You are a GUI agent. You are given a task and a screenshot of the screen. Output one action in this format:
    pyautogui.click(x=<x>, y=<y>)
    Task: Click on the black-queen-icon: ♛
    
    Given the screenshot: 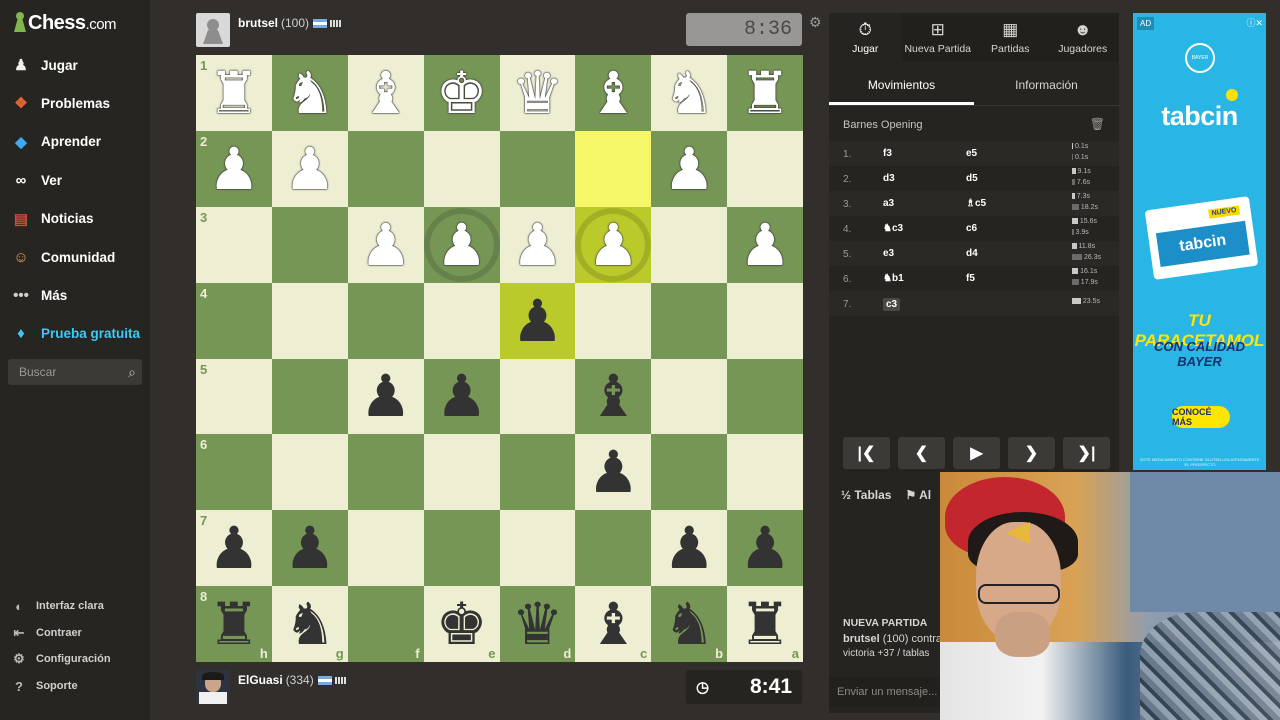 What is the action you would take?
    pyautogui.click(x=537, y=624)
    